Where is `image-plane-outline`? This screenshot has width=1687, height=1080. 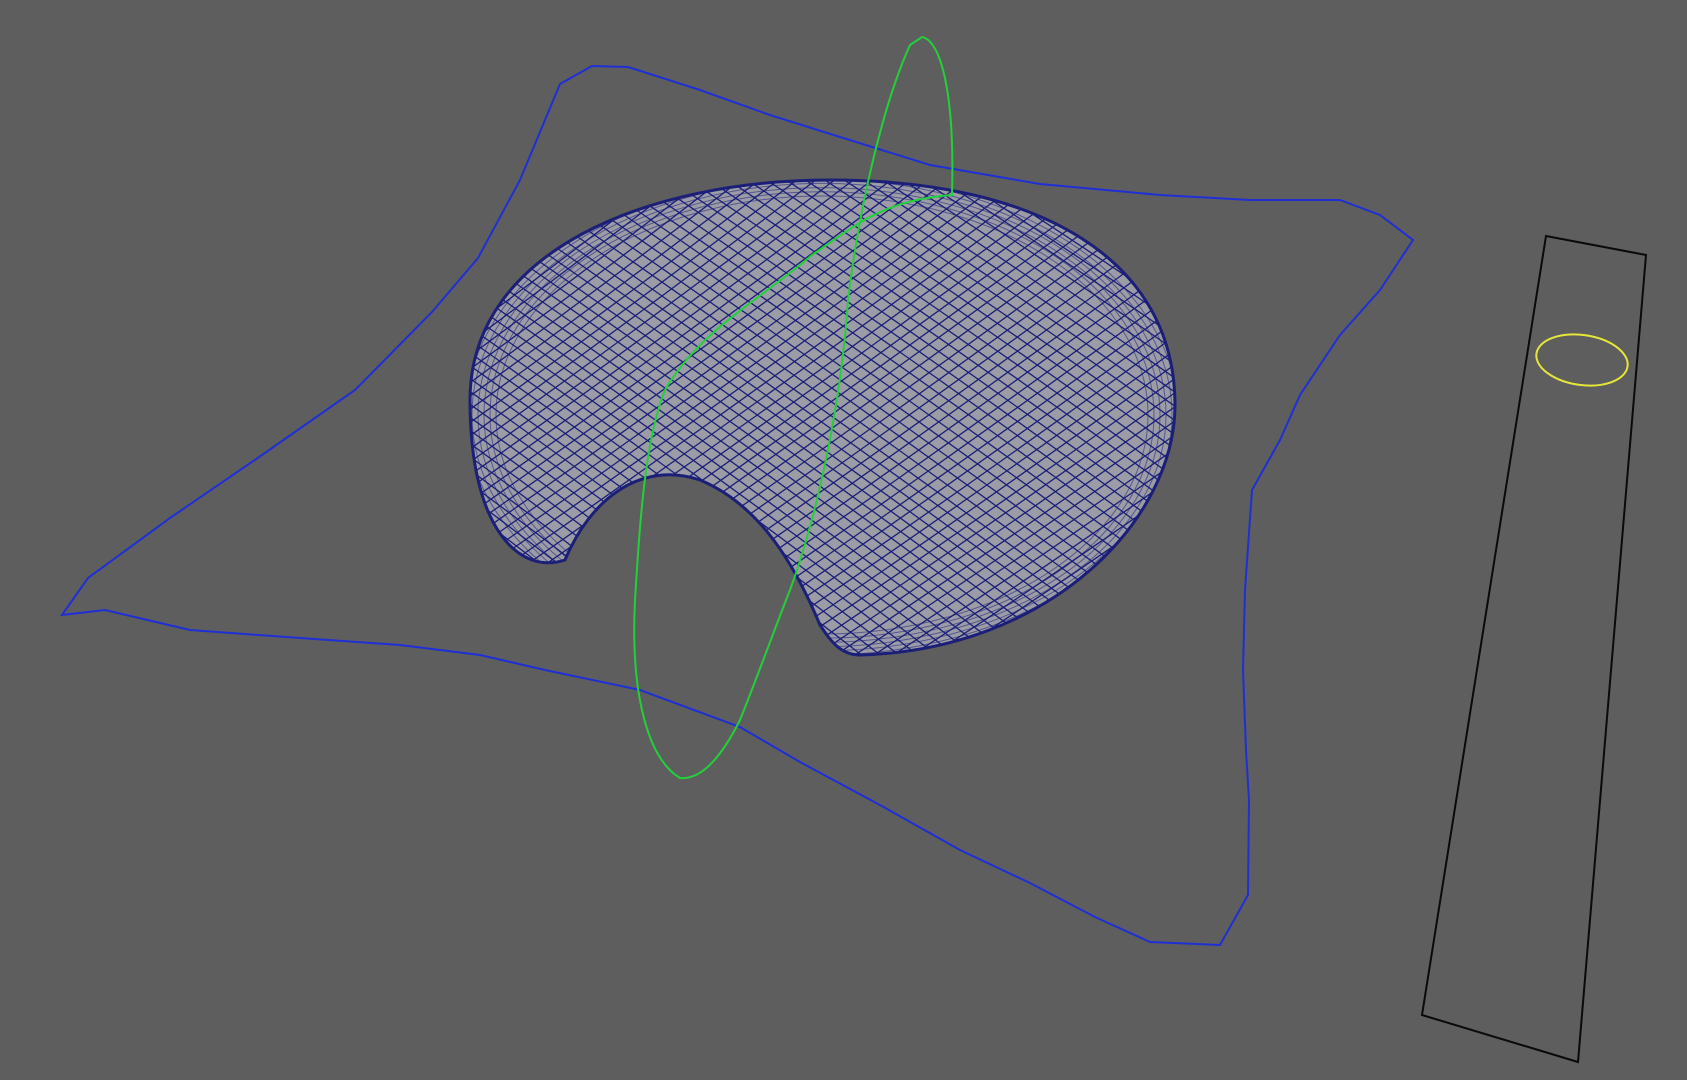 image-plane-outline is located at coordinates (1534, 649).